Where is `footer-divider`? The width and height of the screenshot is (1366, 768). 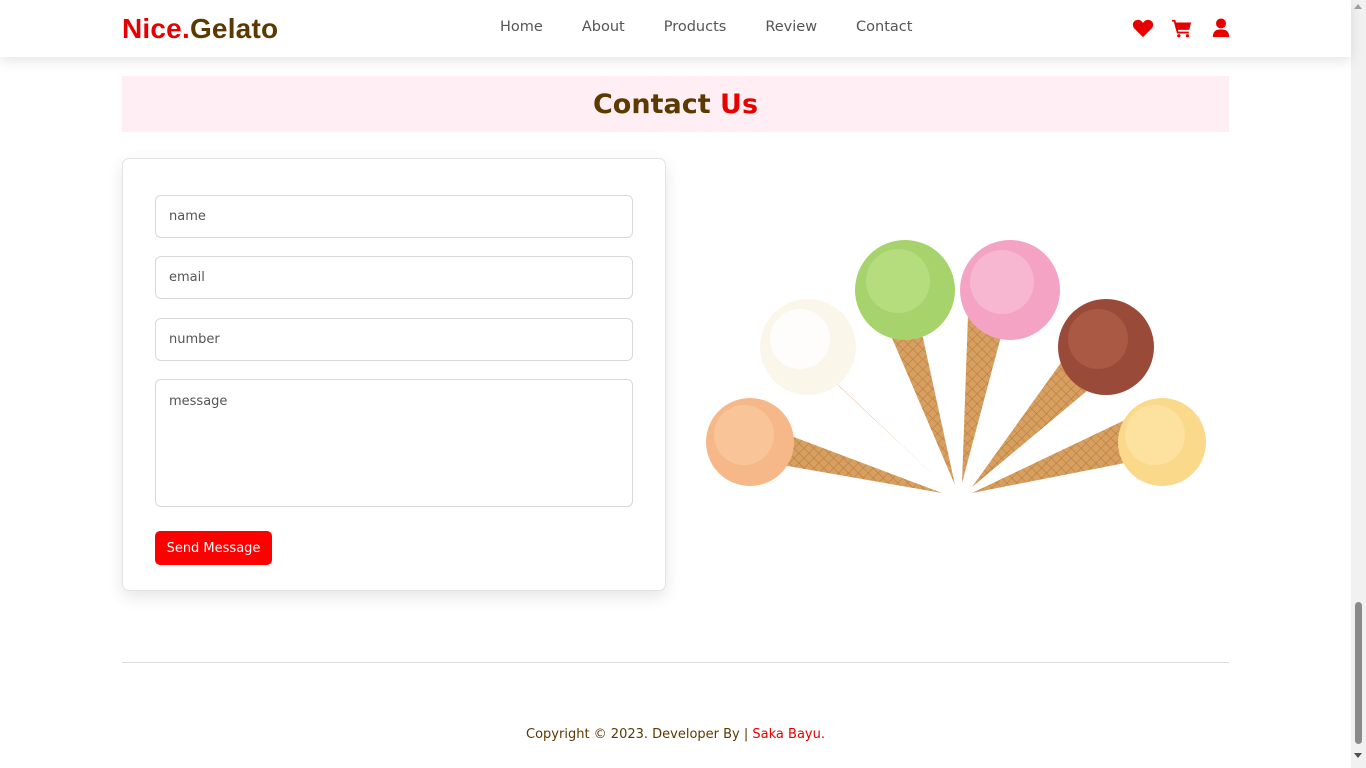
footer-divider is located at coordinates (675, 662).